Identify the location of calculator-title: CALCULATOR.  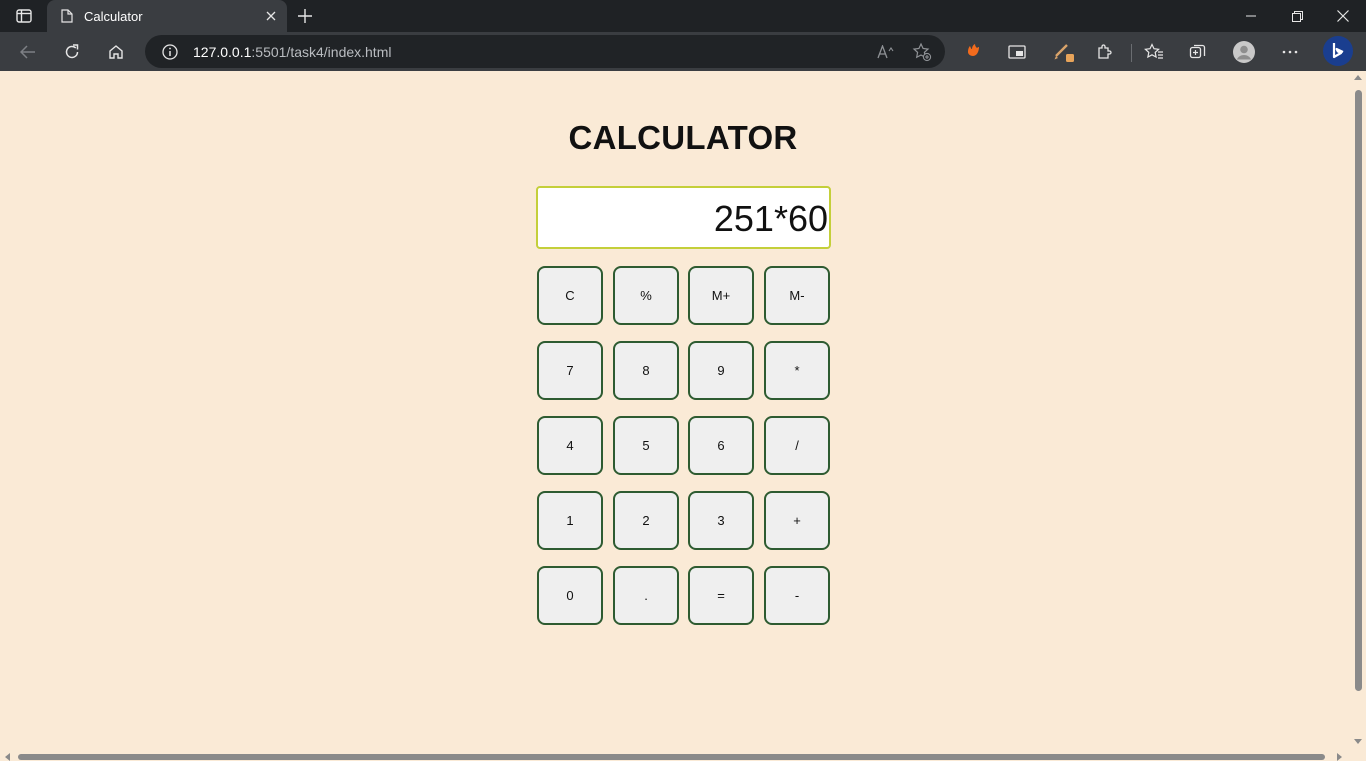
(683, 137).